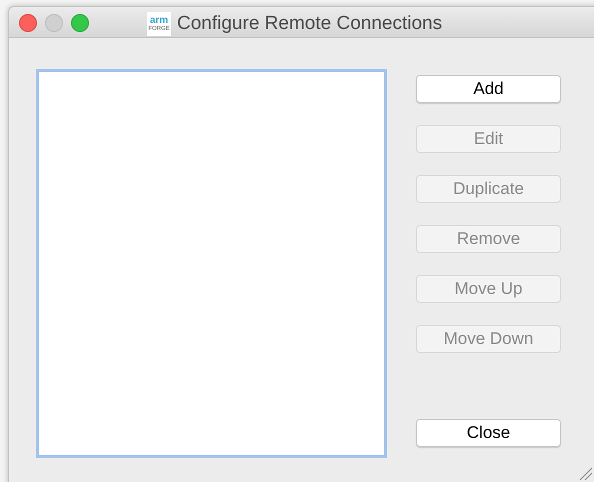 Image resolution: width=594 pixels, height=482 pixels. I want to click on window-title: Configure Remote Connections, so click(309, 24).